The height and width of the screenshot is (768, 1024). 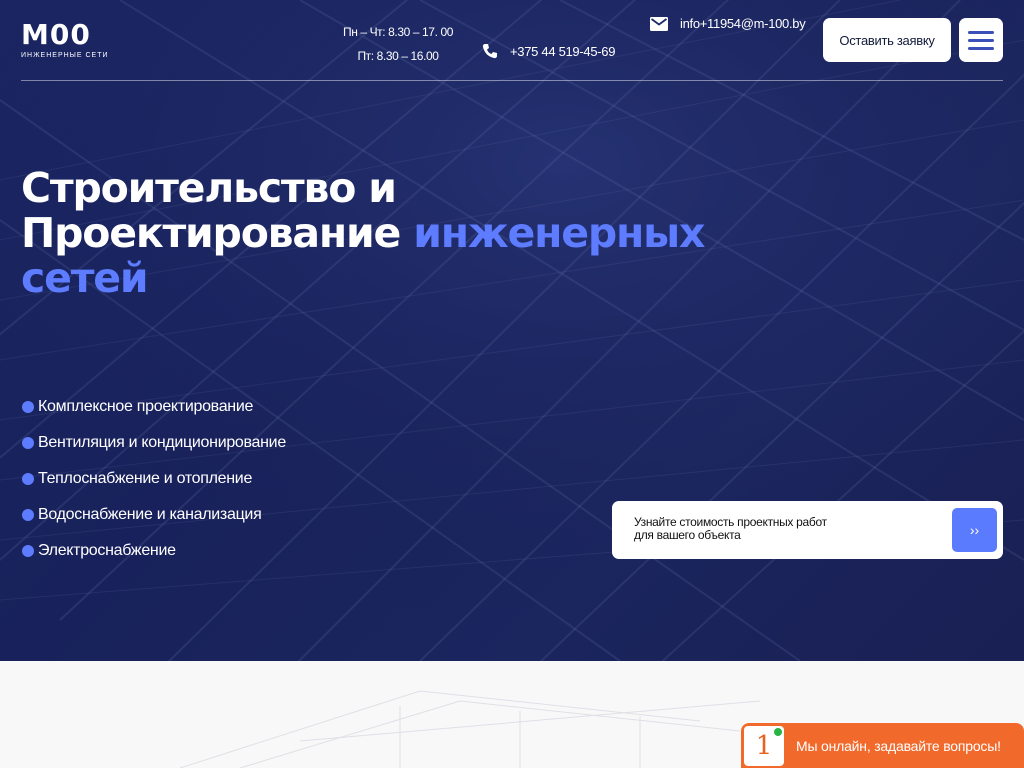 What do you see at coordinates (107, 550) in the screenshot?
I see `service-label: Электроснабжение` at bounding box center [107, 550].